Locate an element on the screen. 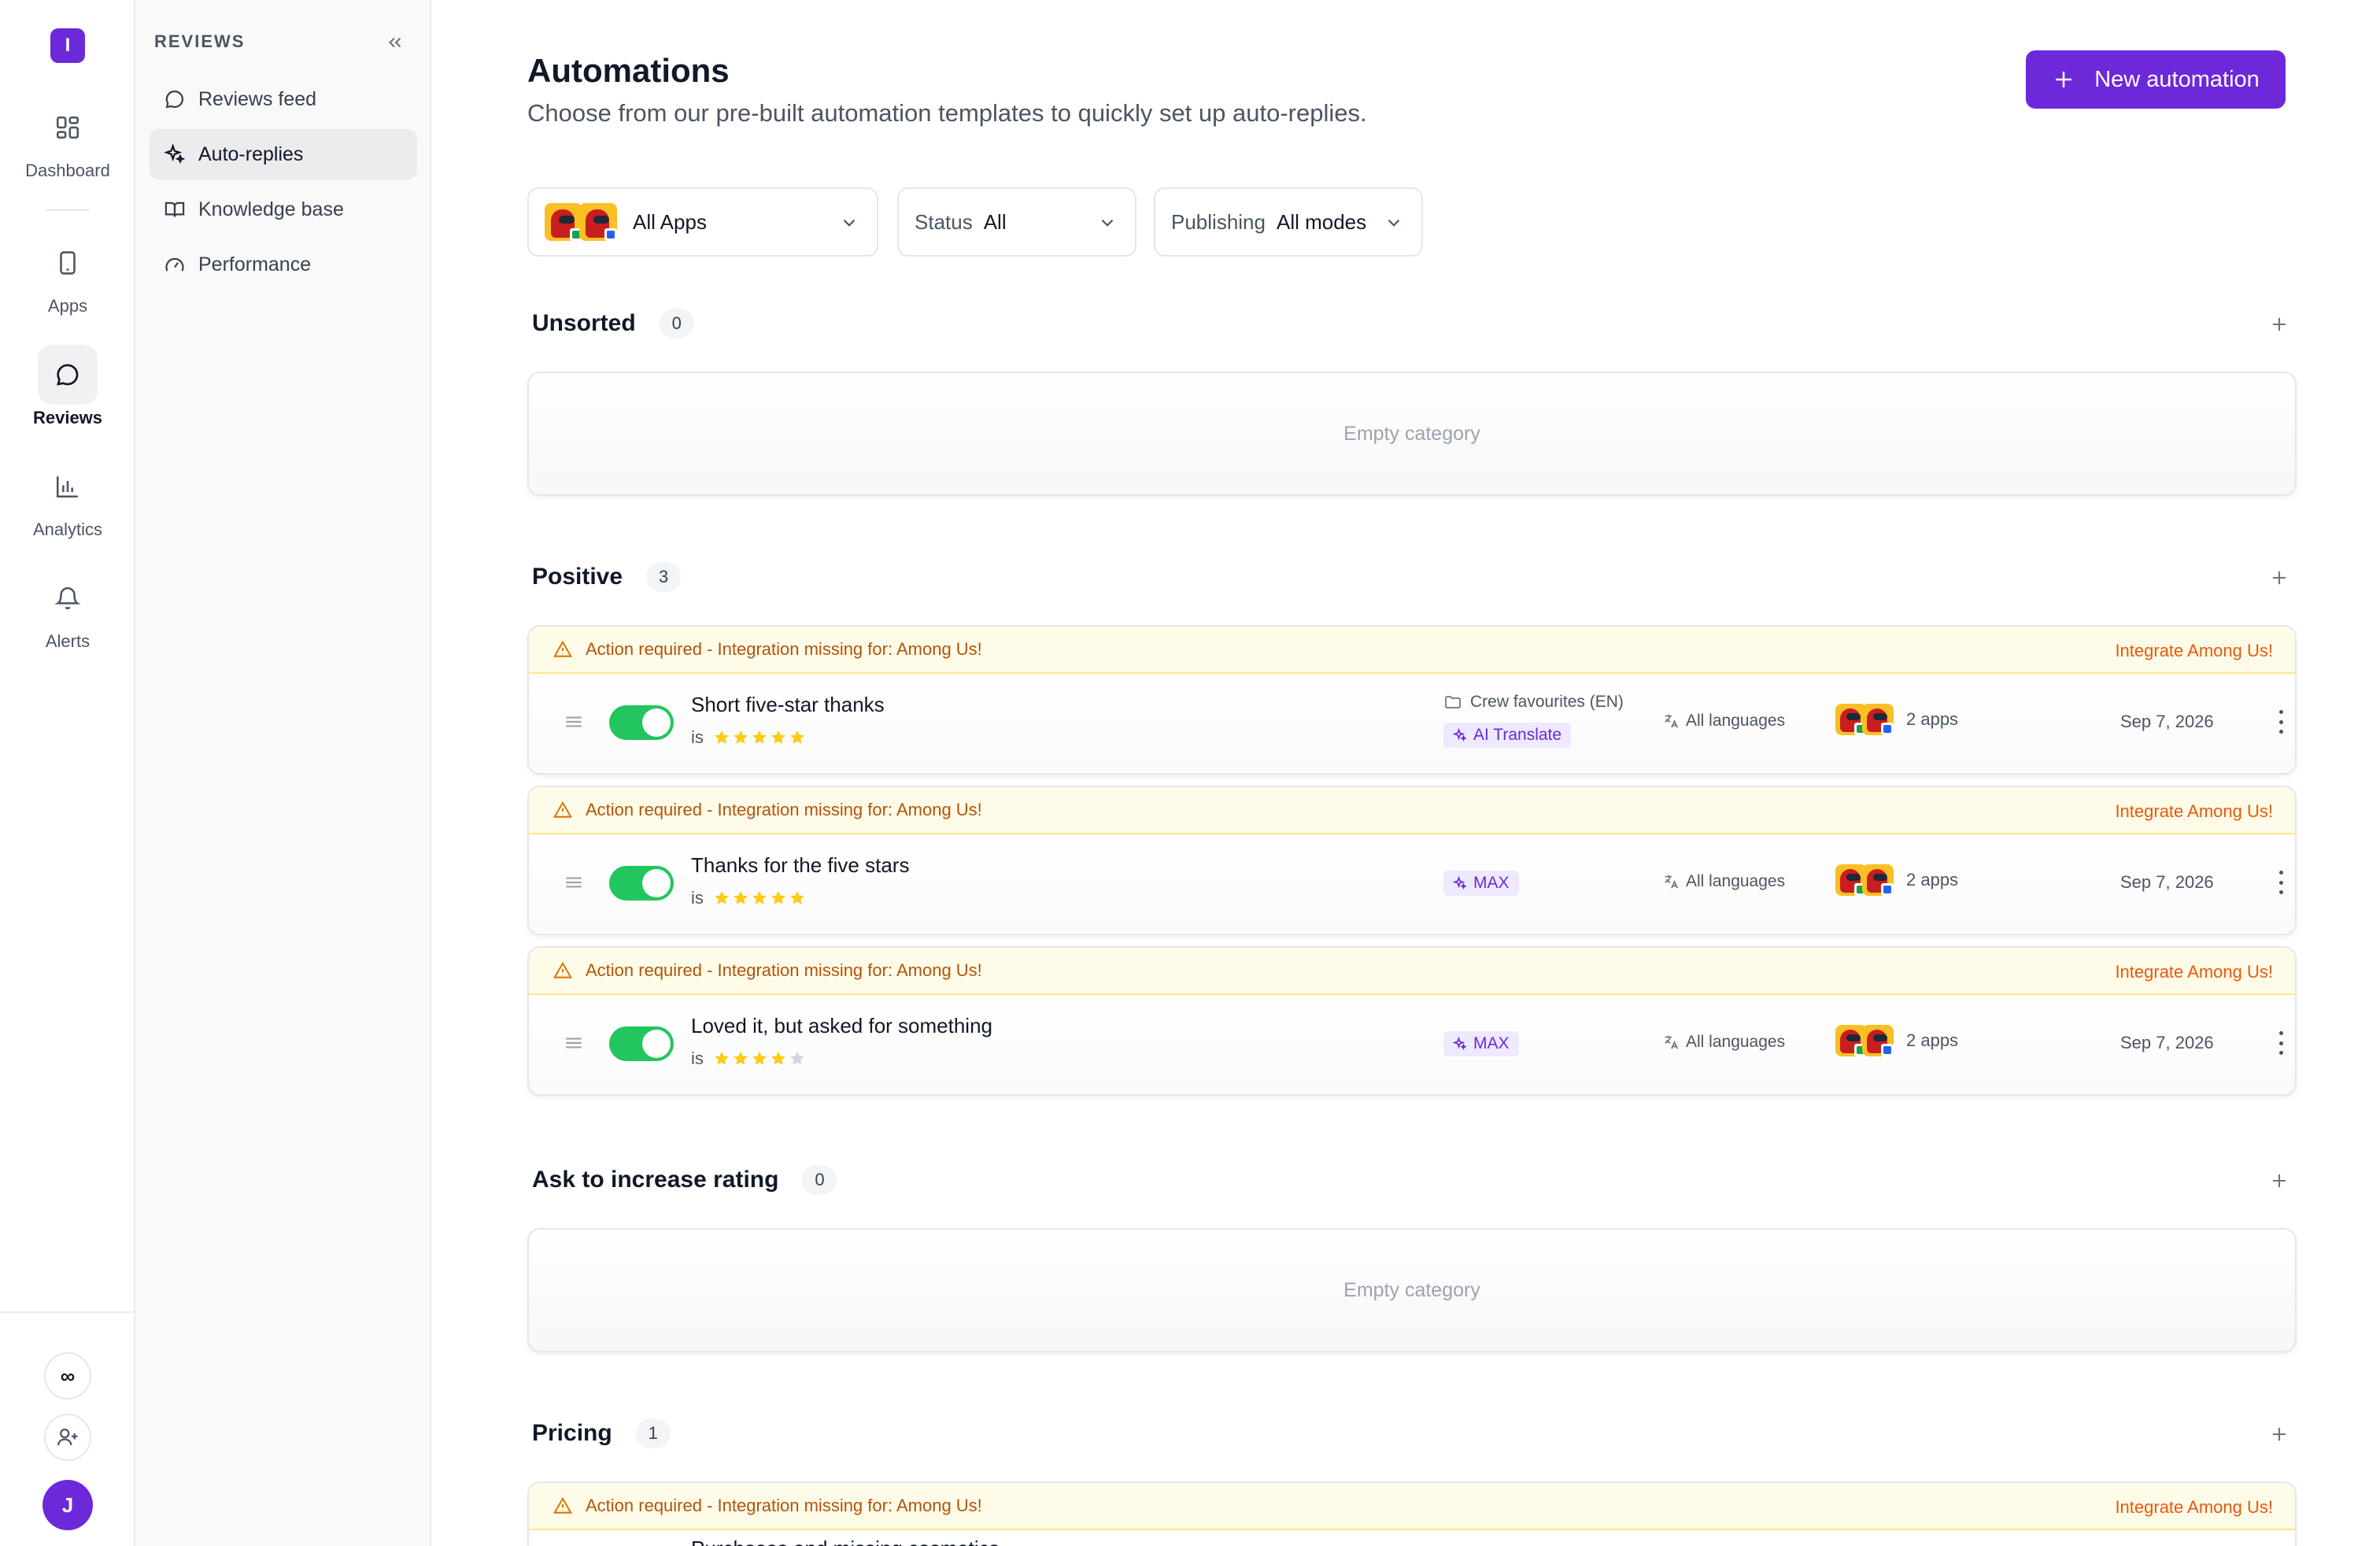  sidebar-item-auto-replies: Auto-replies is located at coordinates (283, 154).